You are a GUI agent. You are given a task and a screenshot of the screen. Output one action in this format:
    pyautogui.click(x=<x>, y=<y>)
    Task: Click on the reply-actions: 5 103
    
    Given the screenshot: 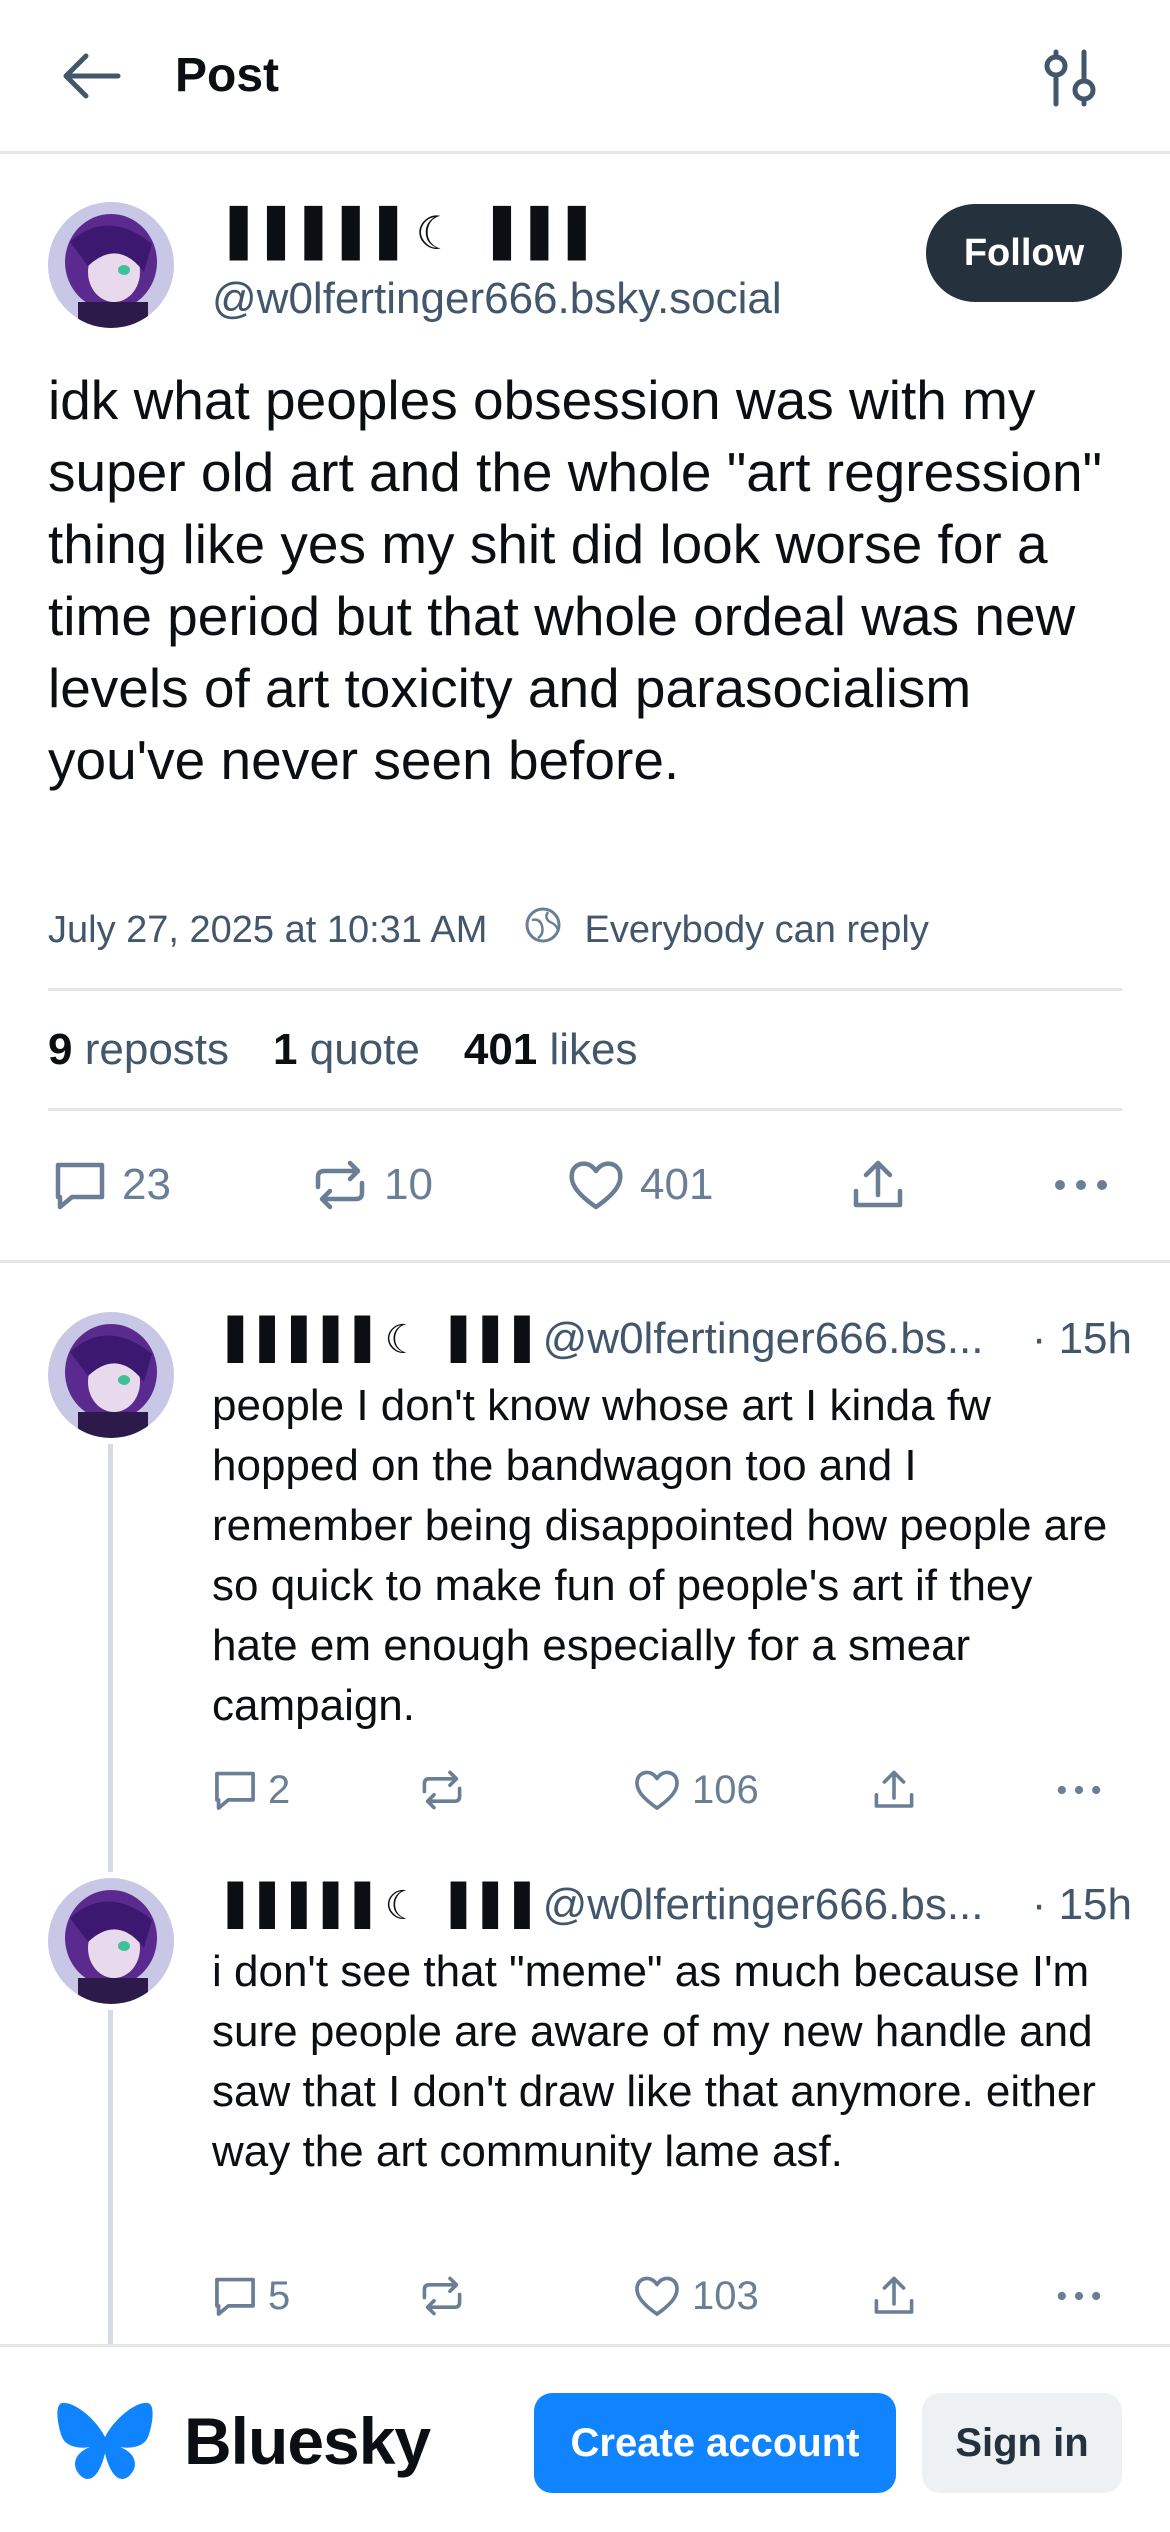 What is the action you would take?
    pyautogui.click(x=662, y=2296)
    